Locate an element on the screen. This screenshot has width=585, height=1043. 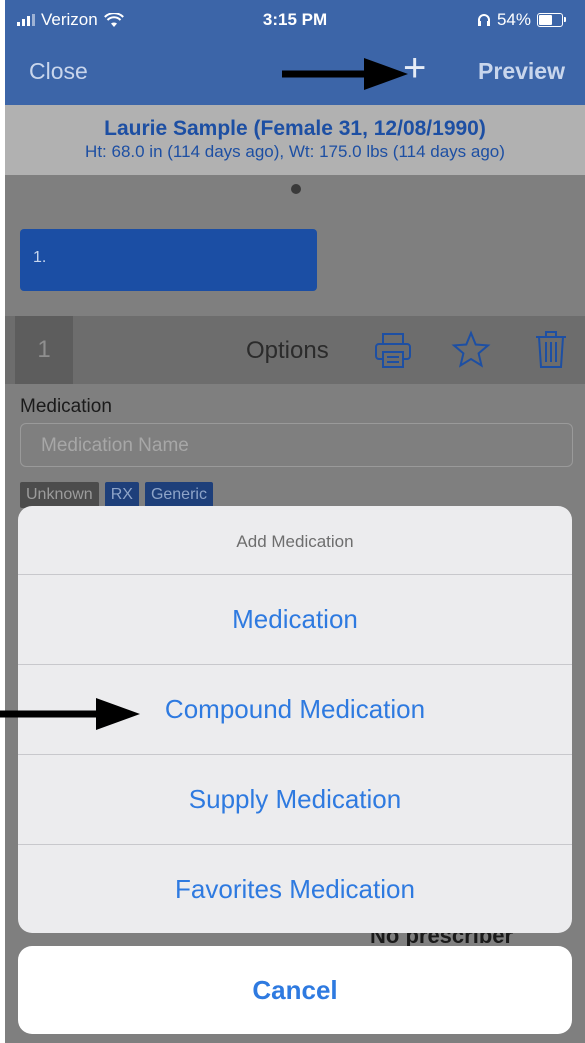
trash-icon is located at coordinates (551, 350).